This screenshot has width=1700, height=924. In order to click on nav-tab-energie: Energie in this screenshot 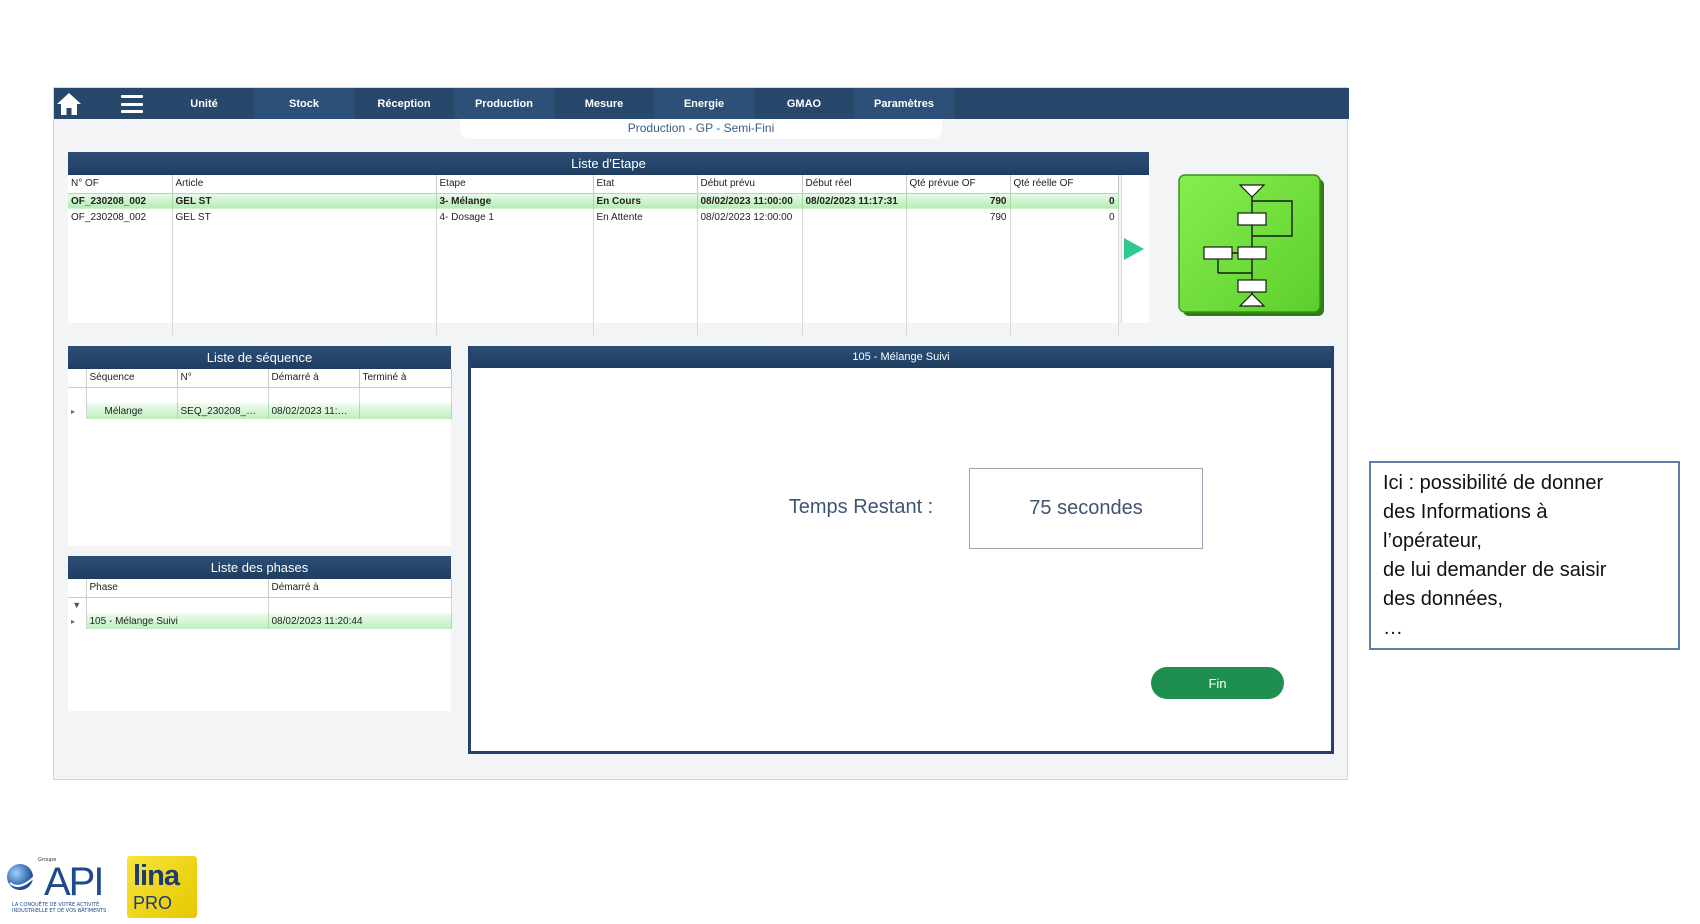, I will do `click(704, 103)`.